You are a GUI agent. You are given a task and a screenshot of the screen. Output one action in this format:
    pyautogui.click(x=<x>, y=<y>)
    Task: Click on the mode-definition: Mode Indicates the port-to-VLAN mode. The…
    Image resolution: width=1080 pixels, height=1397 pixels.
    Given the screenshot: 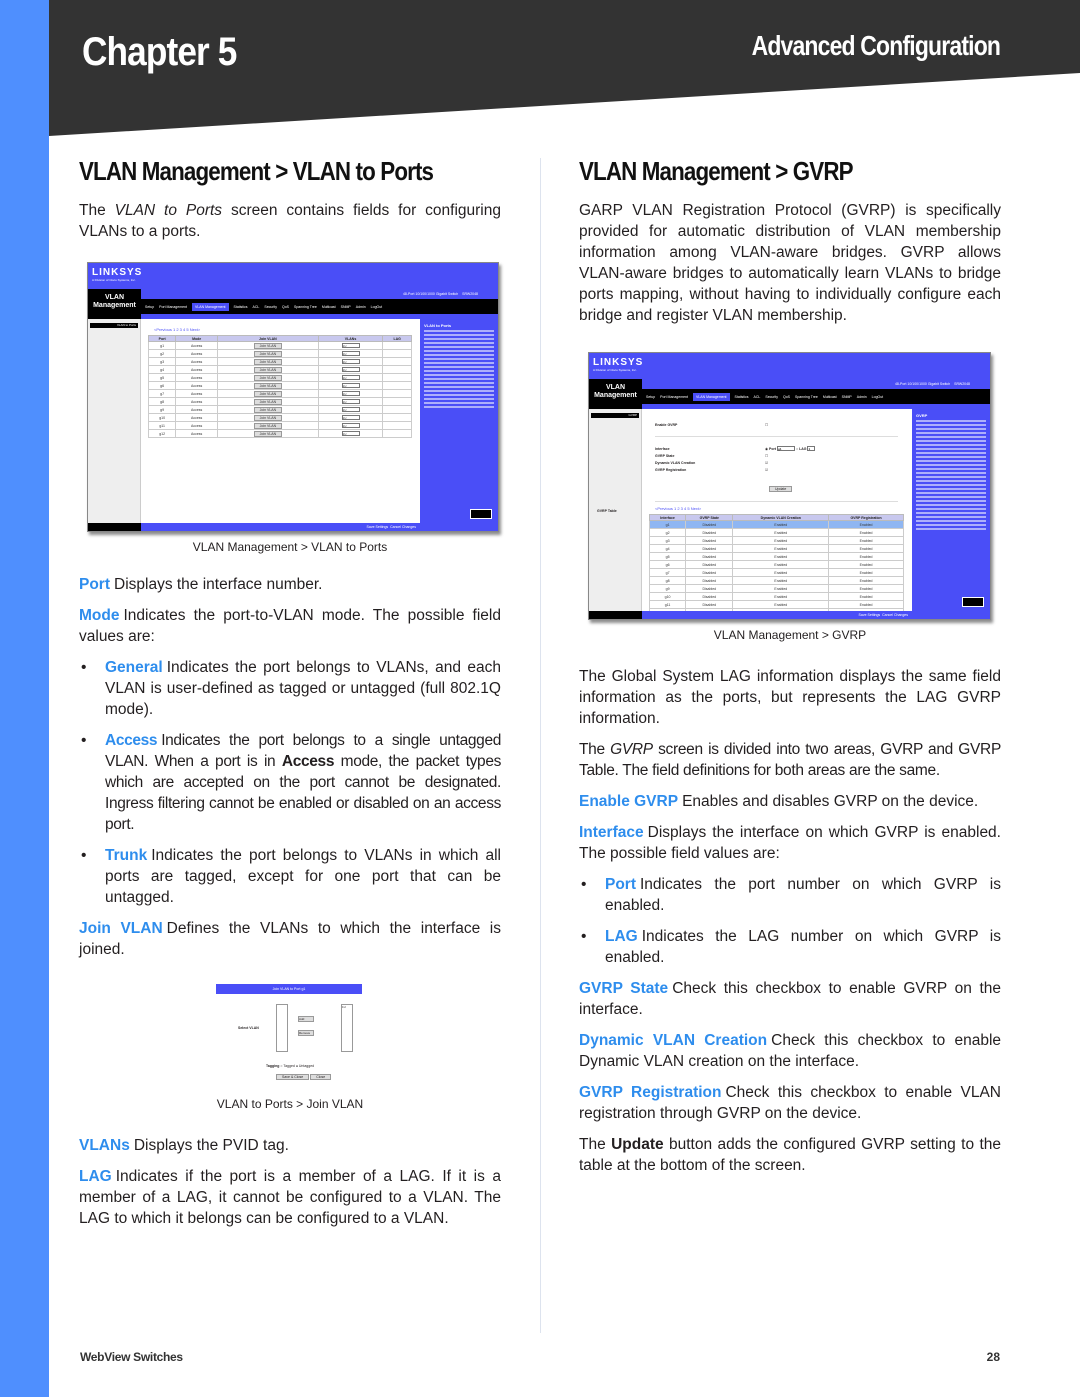 What is the action you would take?
    pyautogui.click(x=290, y=626)
    